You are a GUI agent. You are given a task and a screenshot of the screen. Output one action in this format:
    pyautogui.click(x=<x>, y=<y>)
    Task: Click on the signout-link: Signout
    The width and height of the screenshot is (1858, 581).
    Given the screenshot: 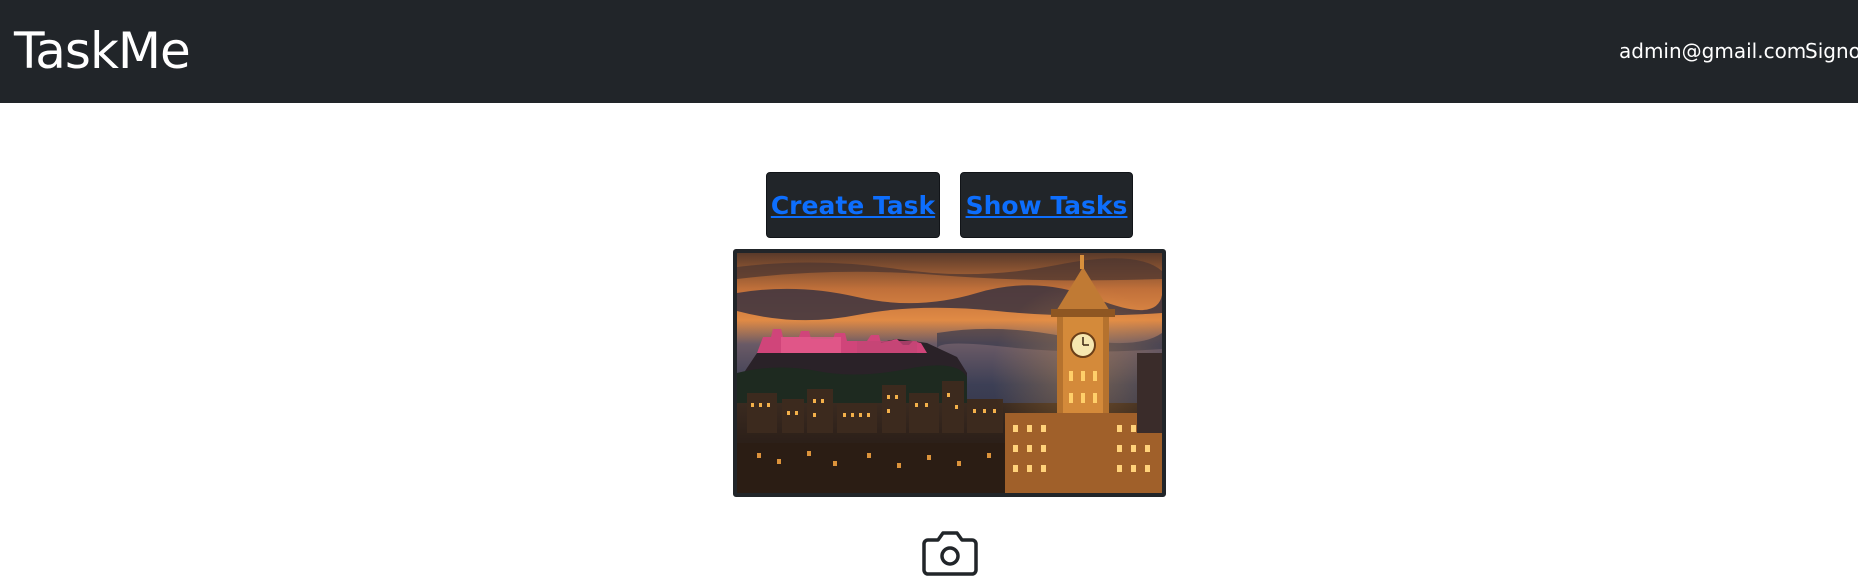 What is the action you would take?
    pyautogui.click(x=1831, y=51)
    